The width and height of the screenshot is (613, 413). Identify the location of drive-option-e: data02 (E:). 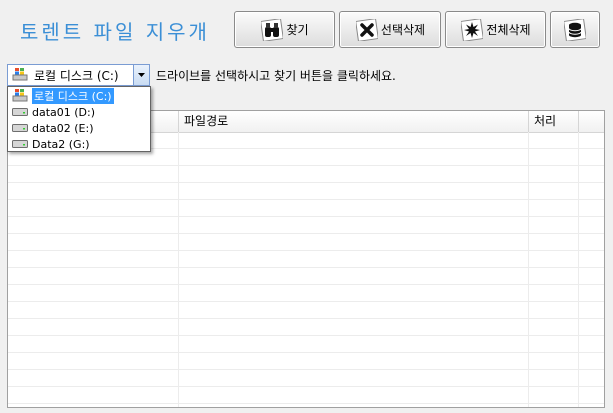
(79, 128).